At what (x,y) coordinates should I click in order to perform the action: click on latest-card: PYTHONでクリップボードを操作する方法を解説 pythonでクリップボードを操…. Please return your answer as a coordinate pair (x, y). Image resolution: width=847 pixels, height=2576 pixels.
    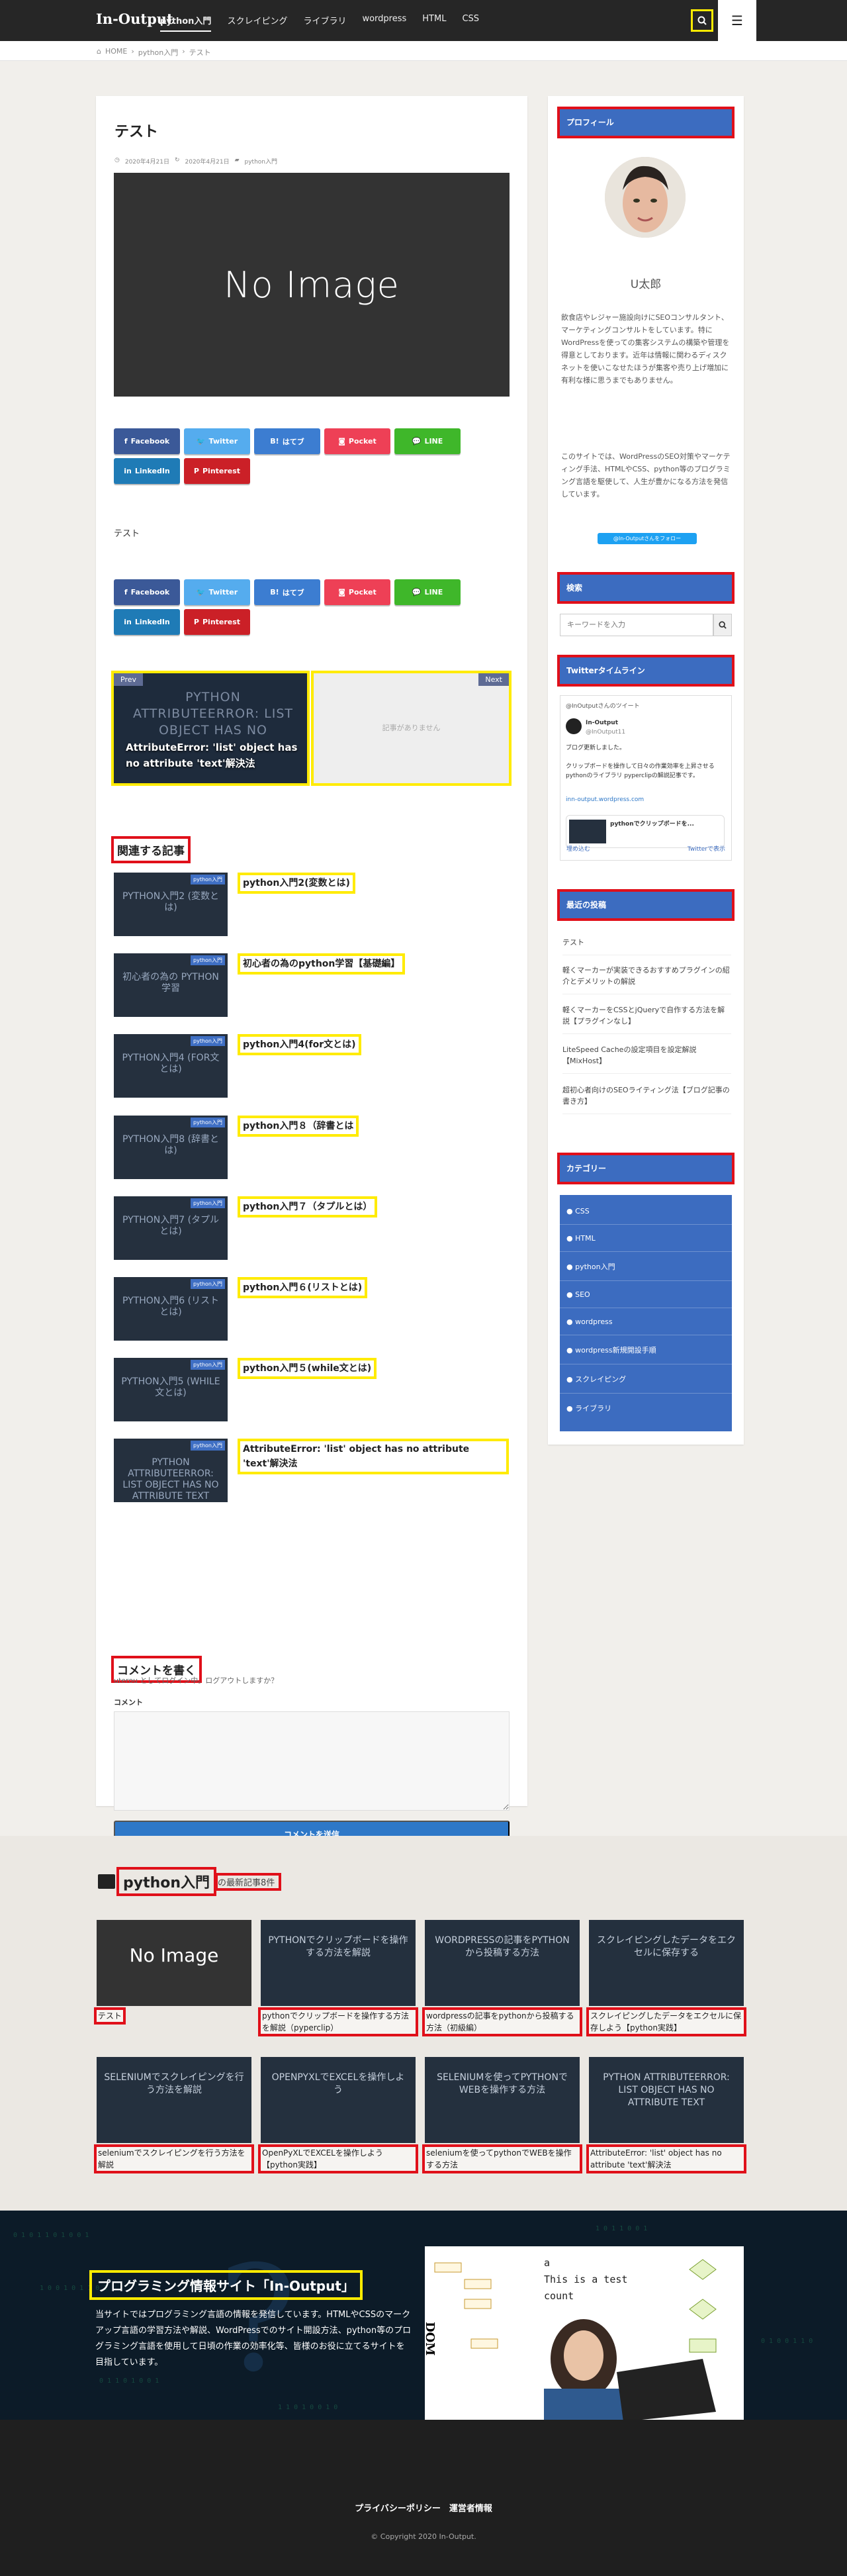
    Looking at the image, I should click on (338, 1978).